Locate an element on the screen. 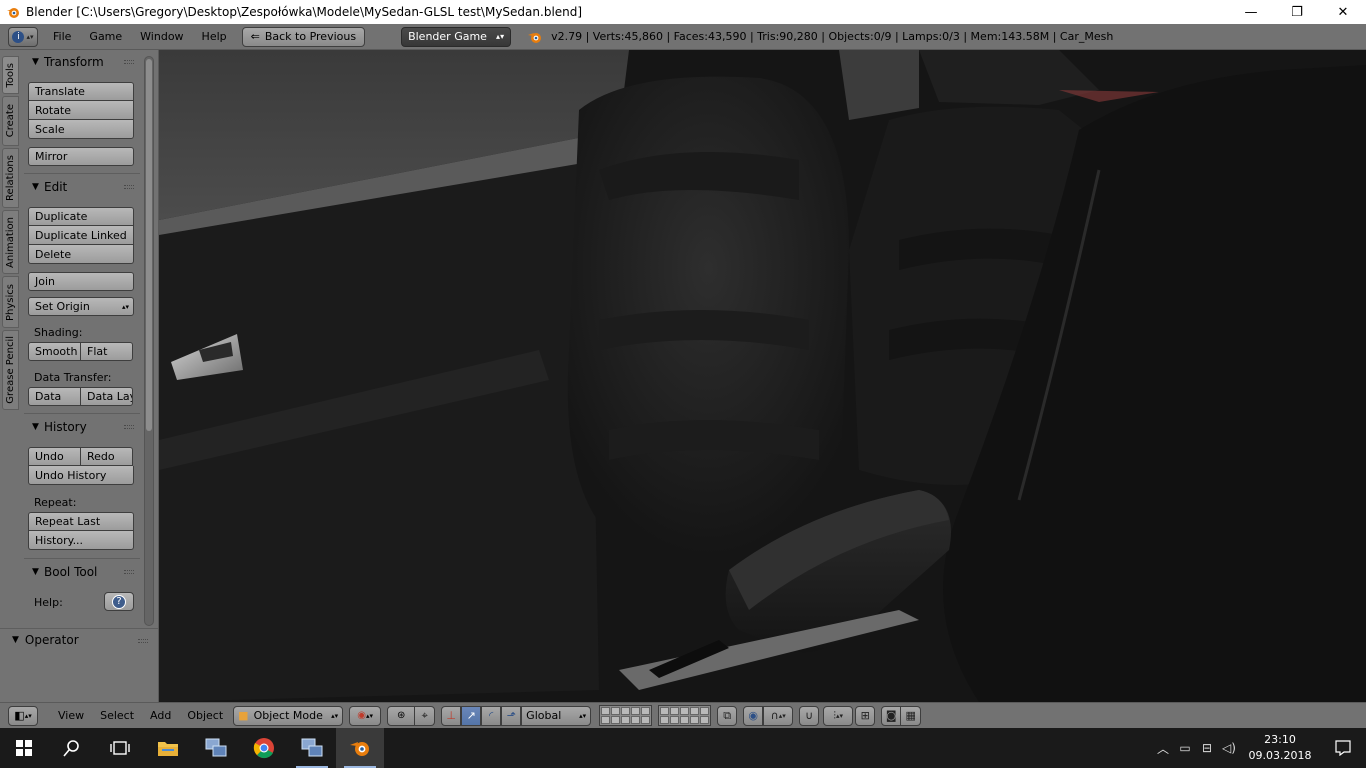  clapperboard-icon: ▦ is located at coordinates (910, 715).